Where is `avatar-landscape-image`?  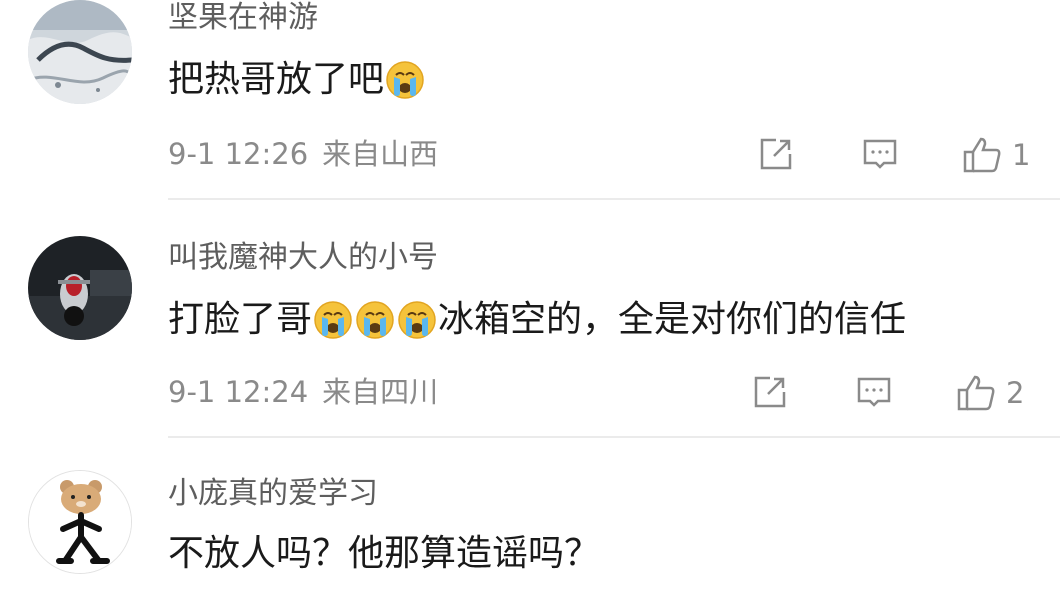 avatar-landscape-image is located at coordinates (80, 52).